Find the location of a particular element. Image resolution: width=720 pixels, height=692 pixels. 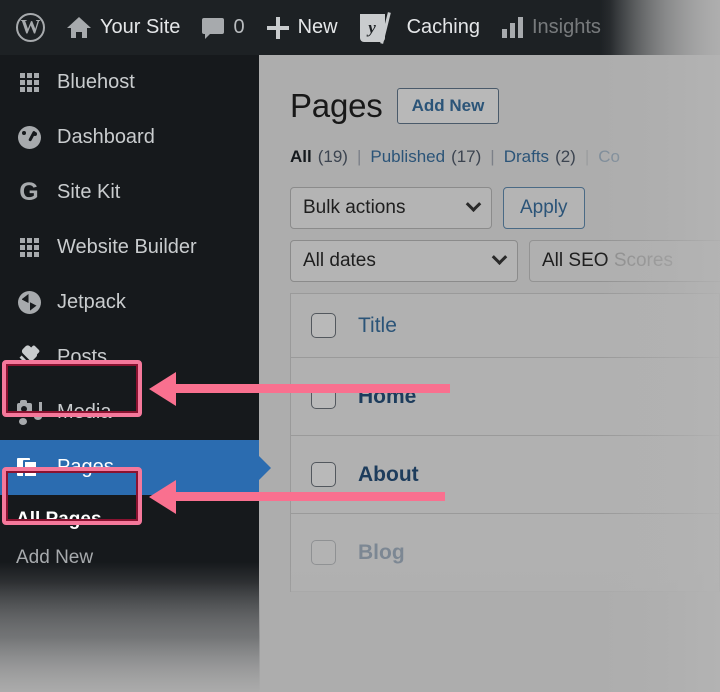

caching-label: Caching is located at coordinates (443, 27).